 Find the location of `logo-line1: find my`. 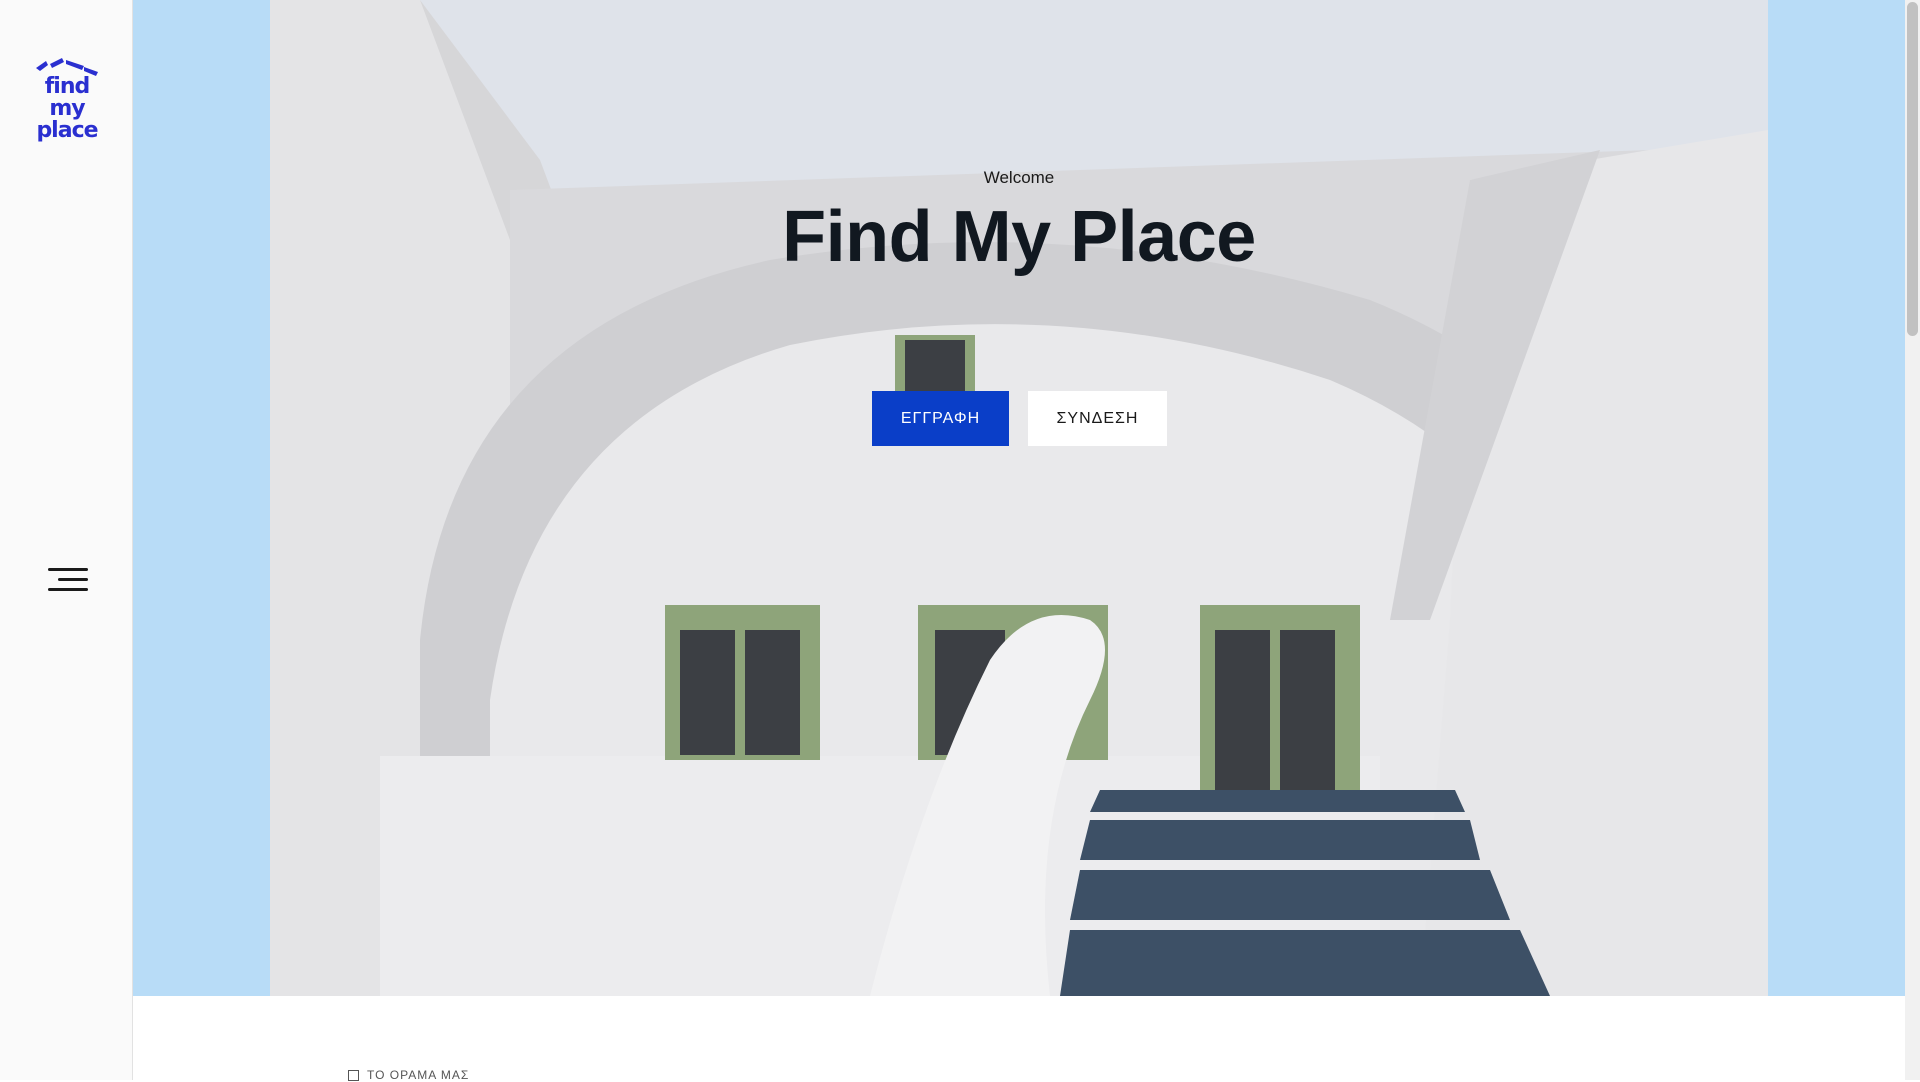

logo-line1: find my is located at coordinates (67, 97).